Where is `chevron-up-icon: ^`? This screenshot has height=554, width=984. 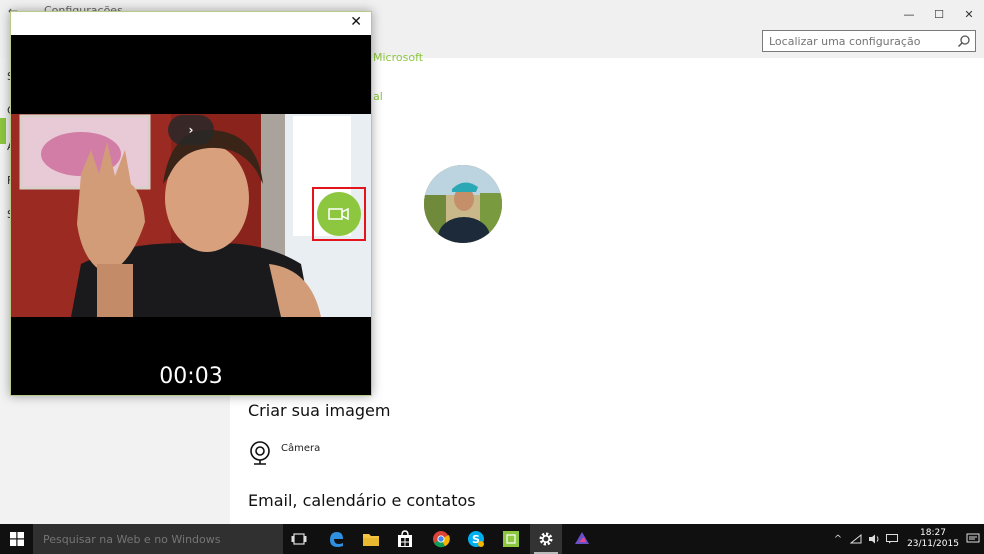 chevron-up-icon: ^ is located at coordinates (838, 539).